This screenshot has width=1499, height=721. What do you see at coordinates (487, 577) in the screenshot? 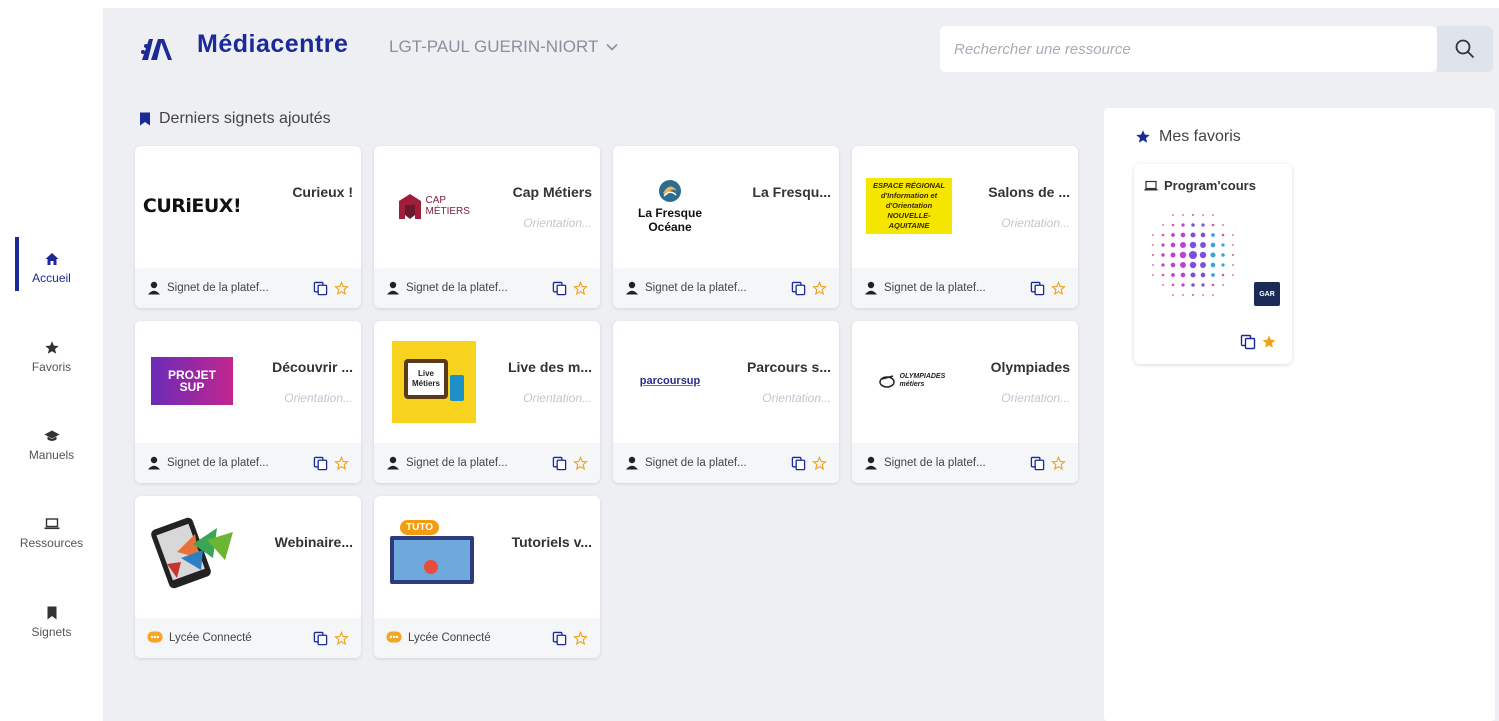
I see `bookmark-card-tutoriels: TUTO Tutoriels v... Lycée Connecté` at bounding box center [487, 577].